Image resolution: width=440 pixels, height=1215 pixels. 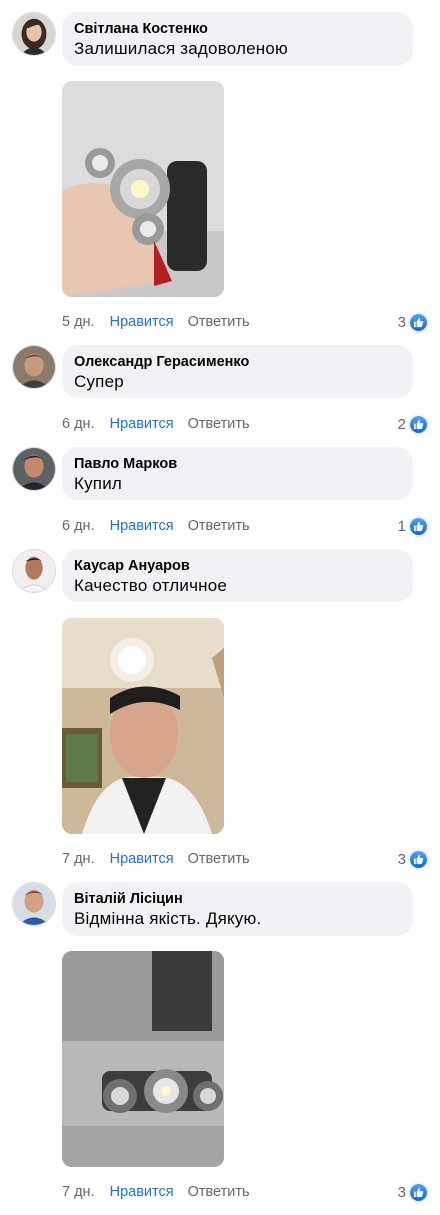 I want to click on comment-bubble: Павло Марков Купил, so click(x=237, y=473).